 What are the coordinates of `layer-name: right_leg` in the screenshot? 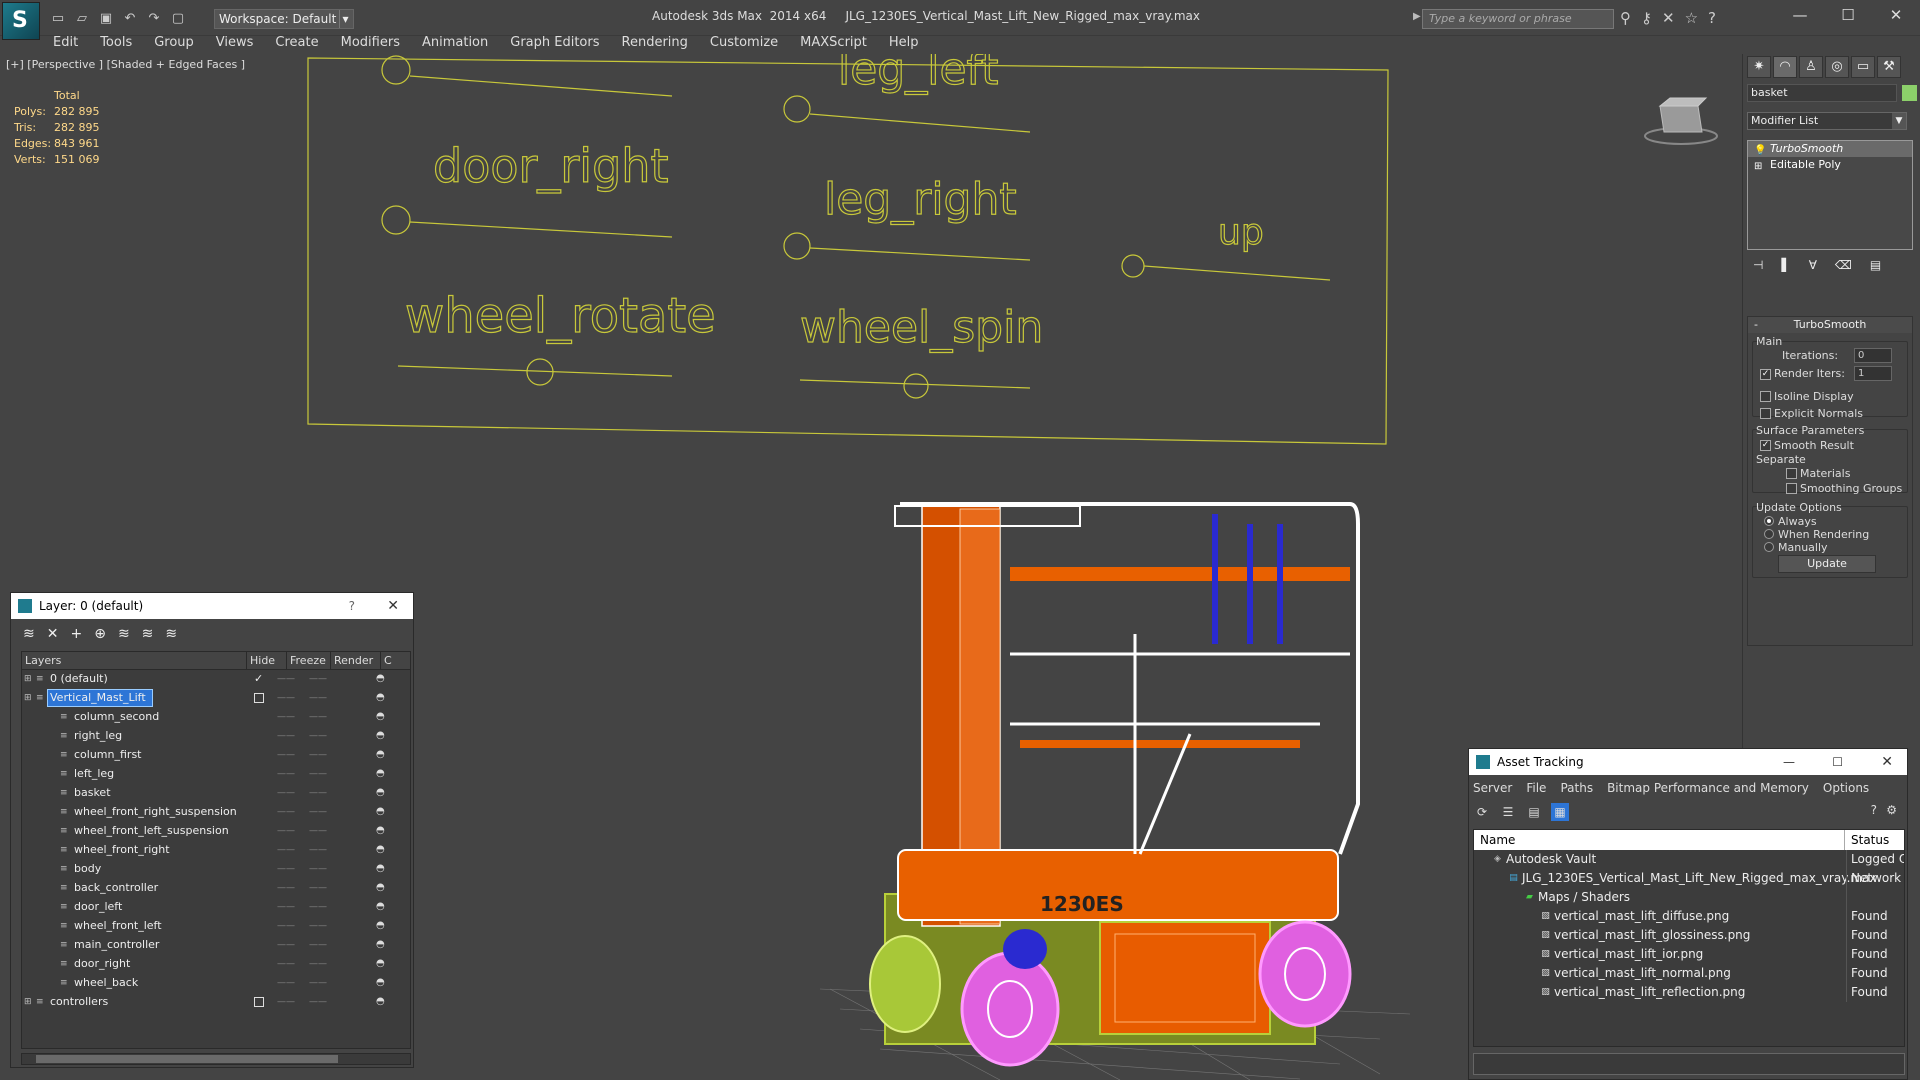 It's located at (100, 736).